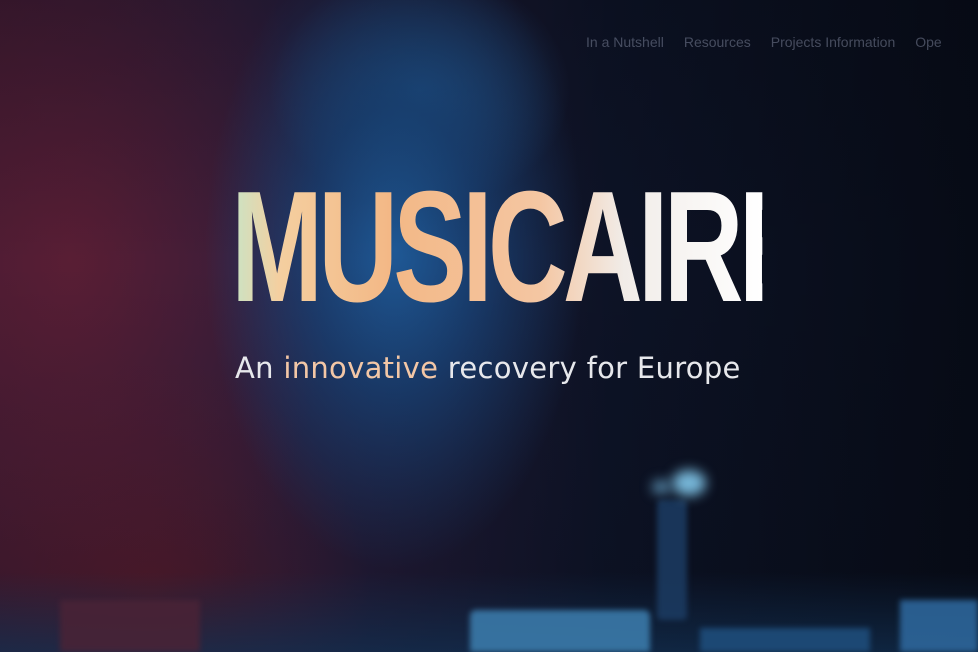 The width and height of the screenshot is (978, 652). What do you see at coordinates (625, 42) in the screenshot?
I see `nav-link-in-a-nutshell: In a Nutshell` at bounding box center [625, 42].